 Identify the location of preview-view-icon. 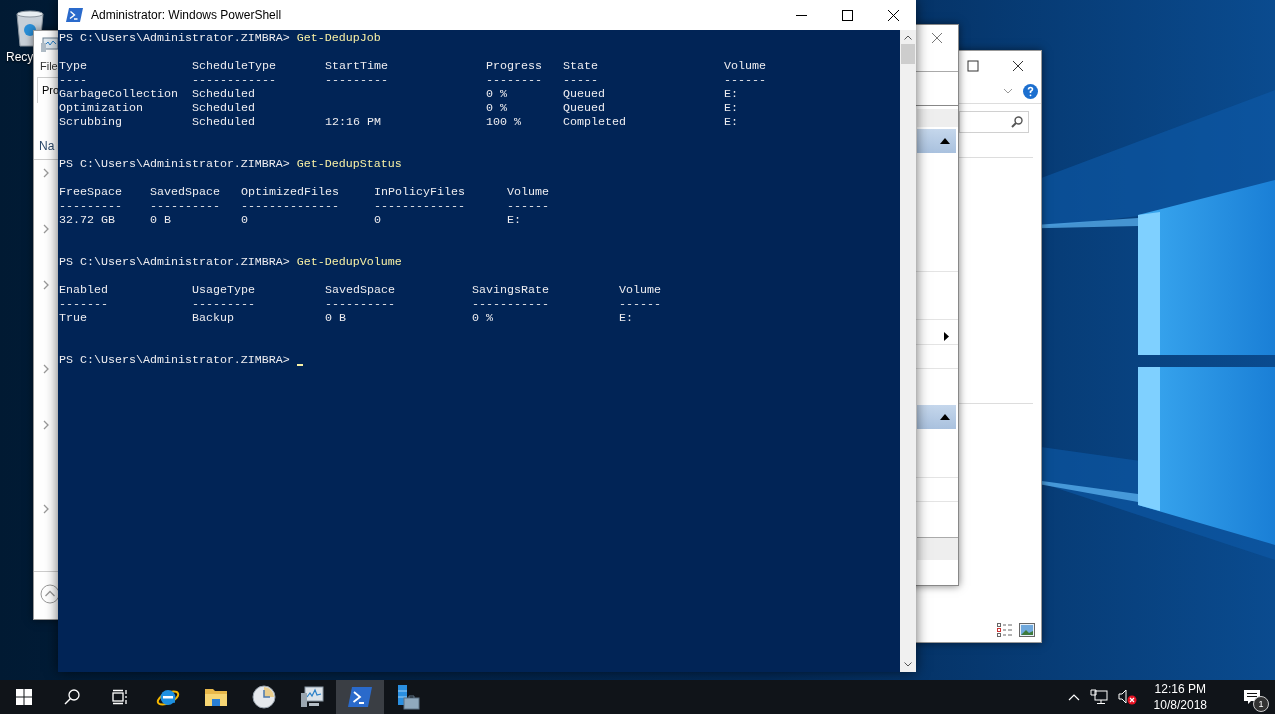
(1027, 630).